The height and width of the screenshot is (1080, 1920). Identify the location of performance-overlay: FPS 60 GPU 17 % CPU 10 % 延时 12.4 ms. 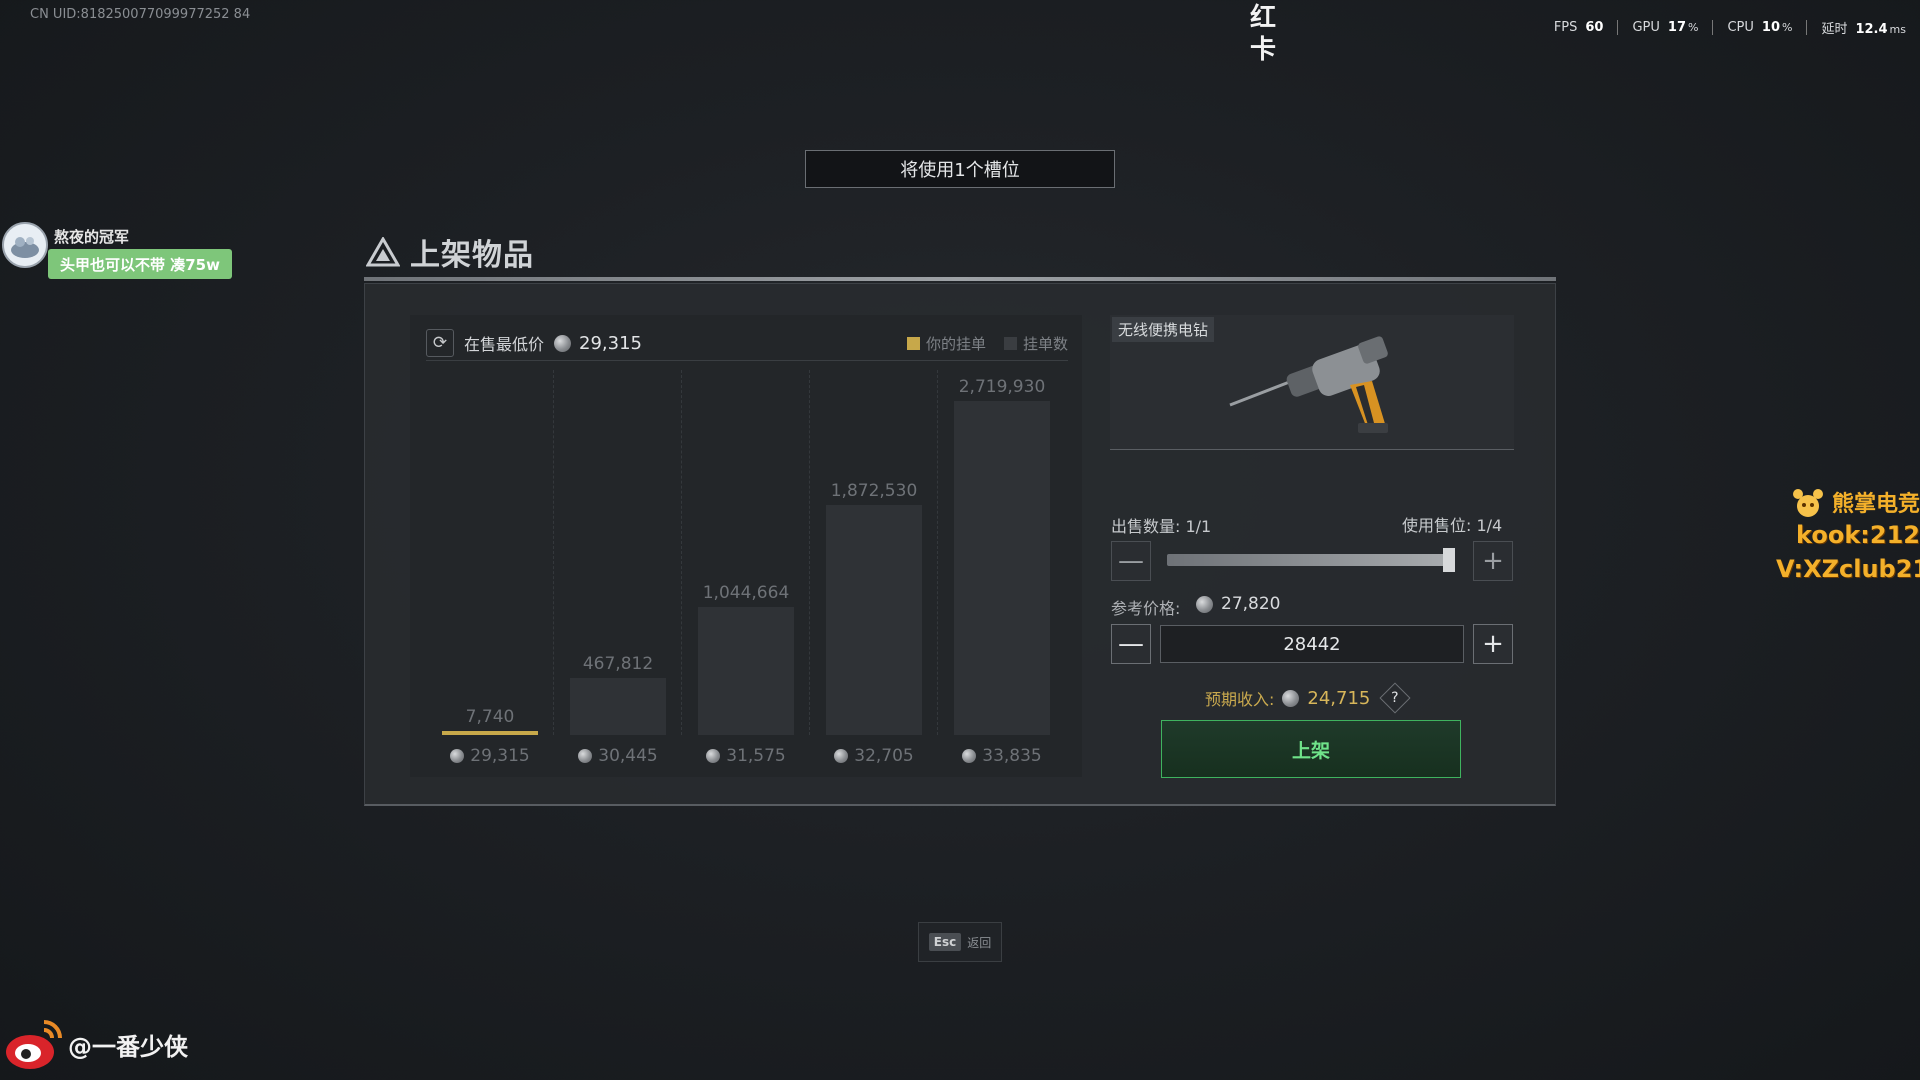
(1723, 27).